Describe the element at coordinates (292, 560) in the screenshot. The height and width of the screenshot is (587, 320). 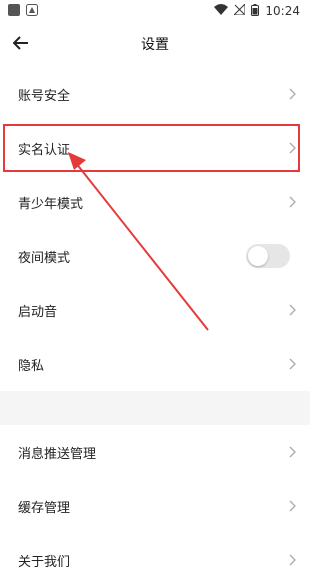
I see `chevron-right-icon` at that location.